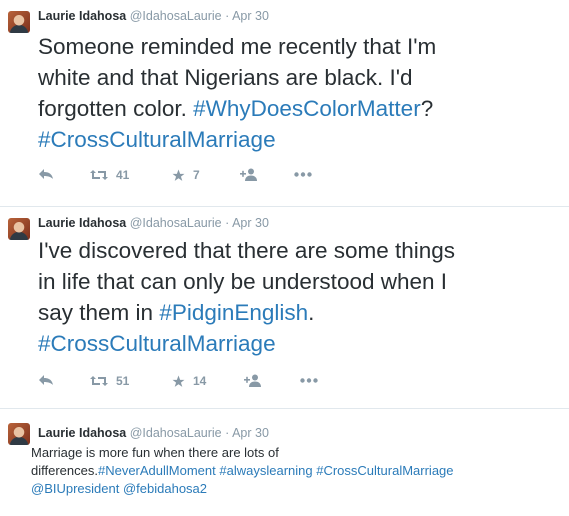 The image size is (569, 516). I want to click on hashtag-link: #PidginEnglish, so click(233, 312).